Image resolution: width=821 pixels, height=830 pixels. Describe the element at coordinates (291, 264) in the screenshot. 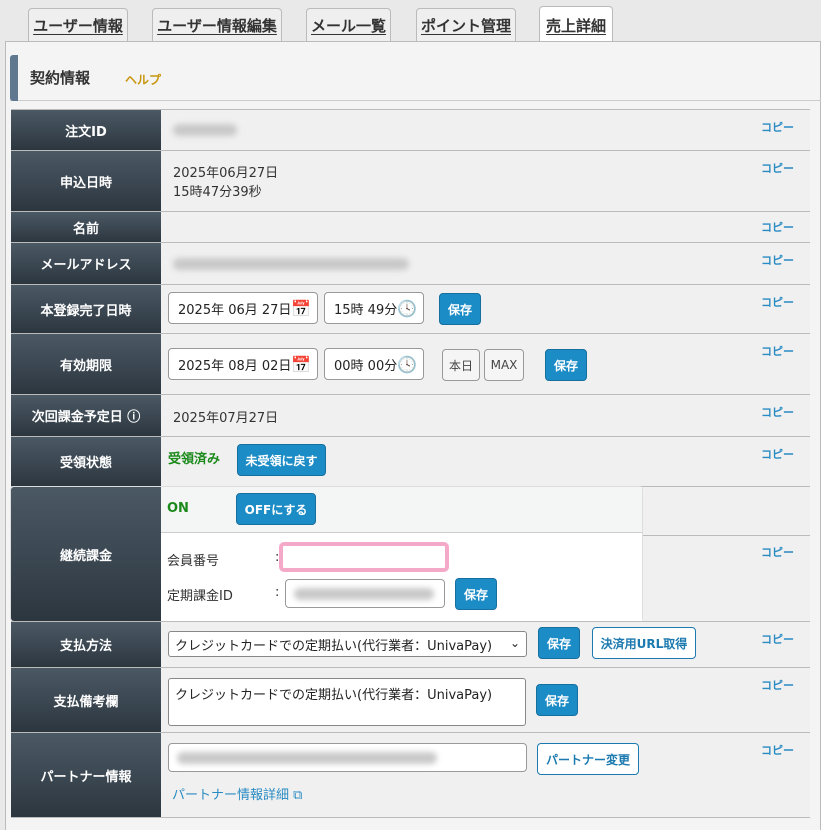

I see `redacted-value` at that location.